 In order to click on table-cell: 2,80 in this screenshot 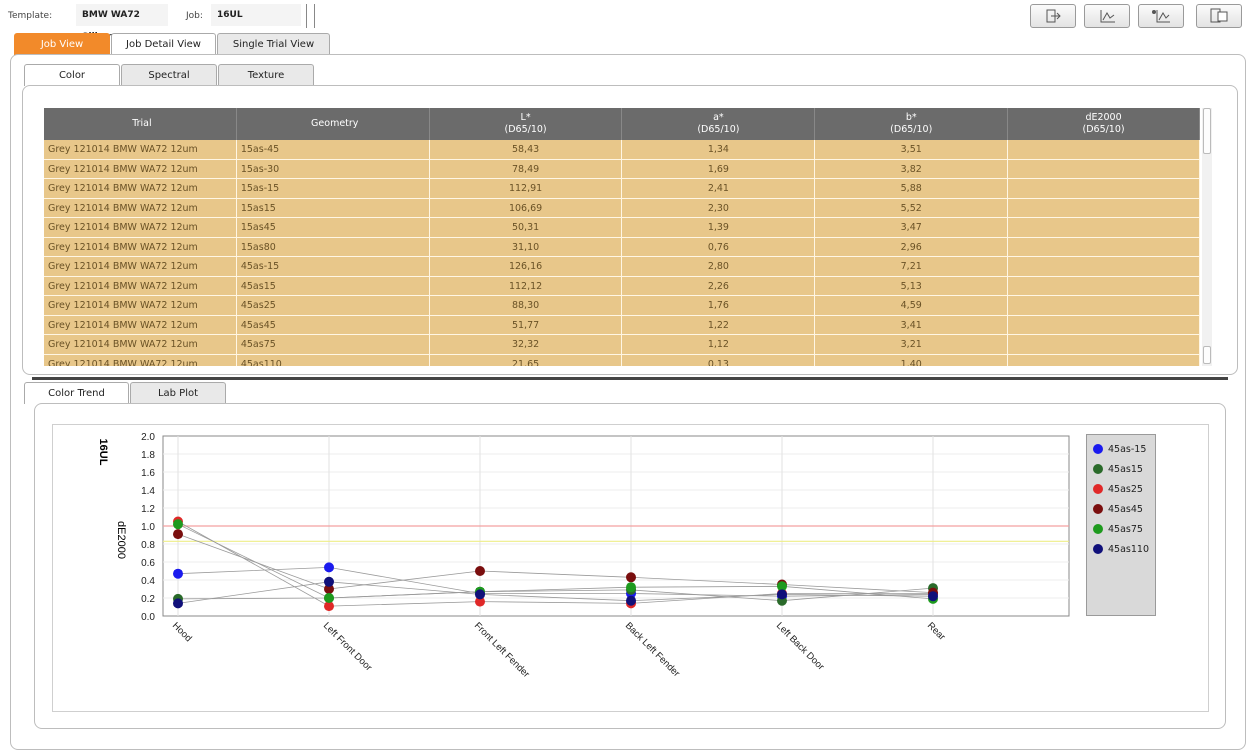, I will do `click(719, 266)`.